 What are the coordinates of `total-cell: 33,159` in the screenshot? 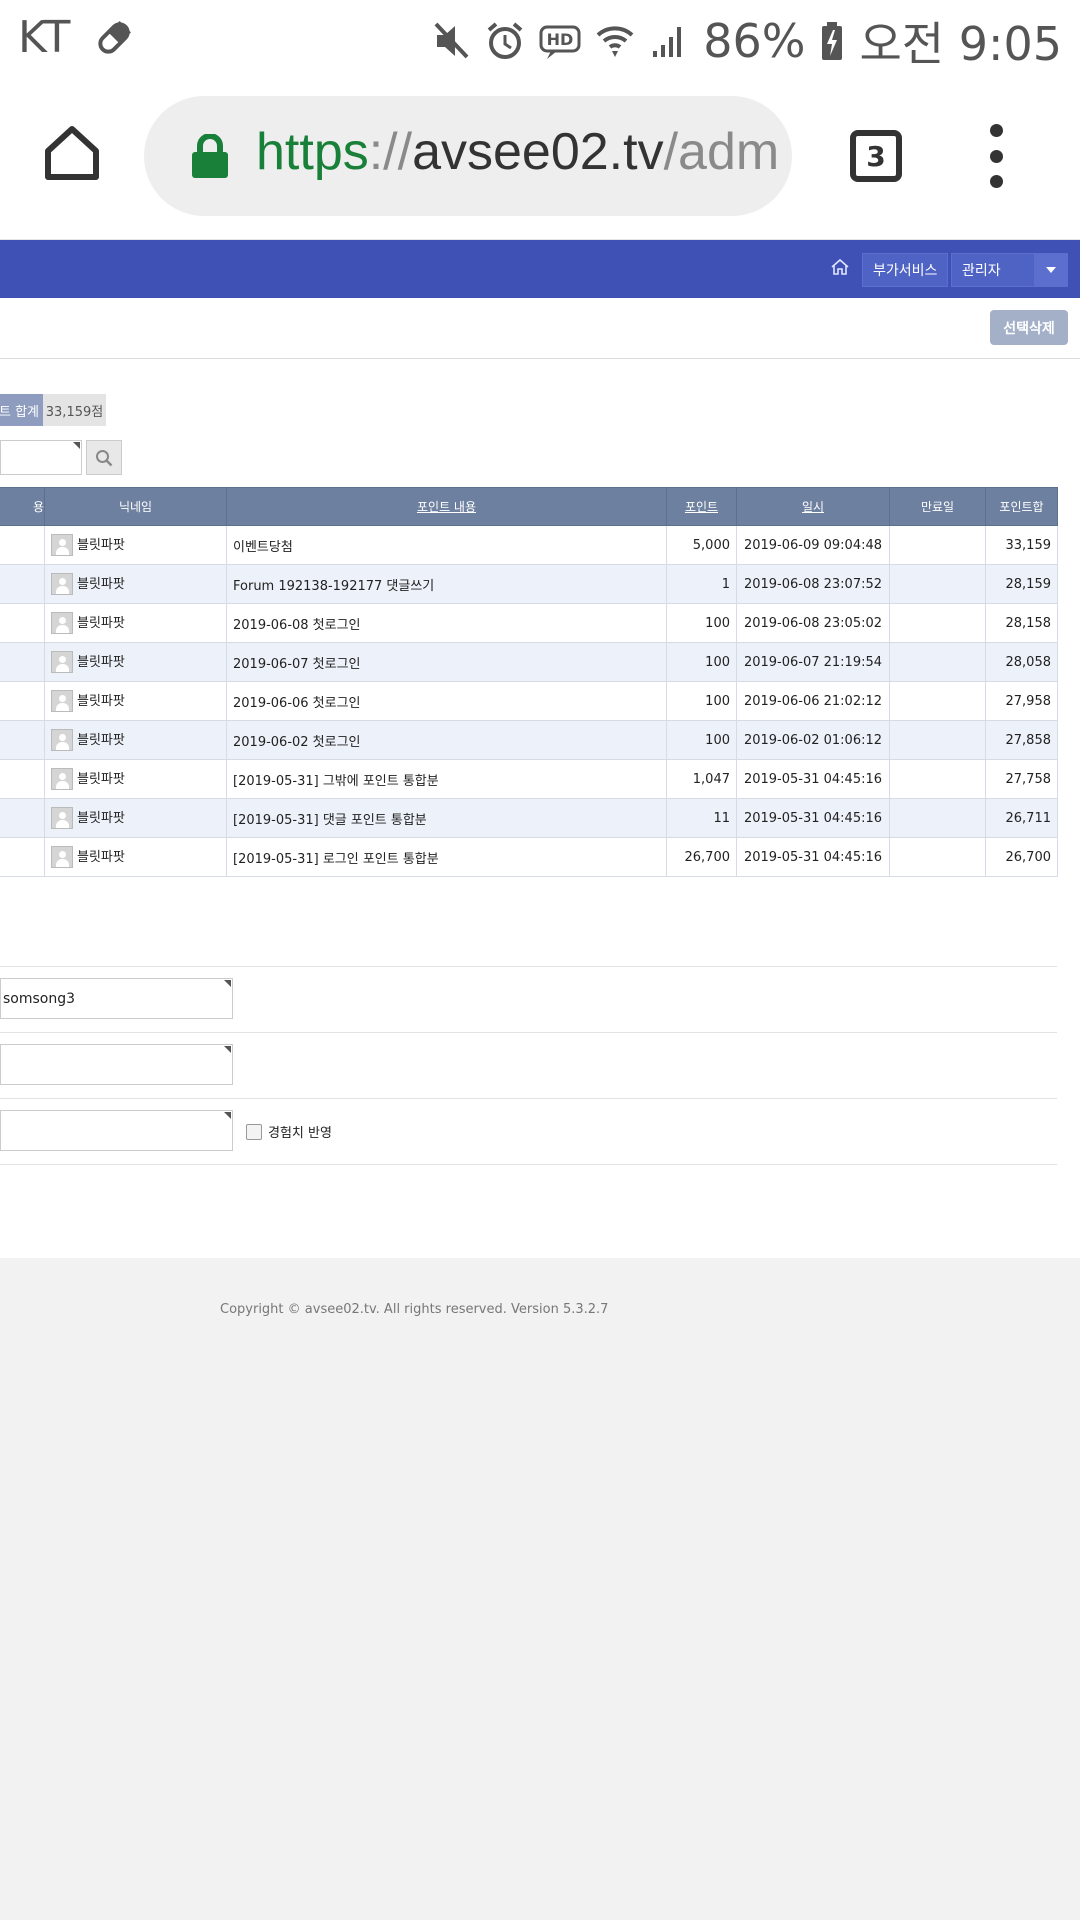 It's located at (1021, 545).